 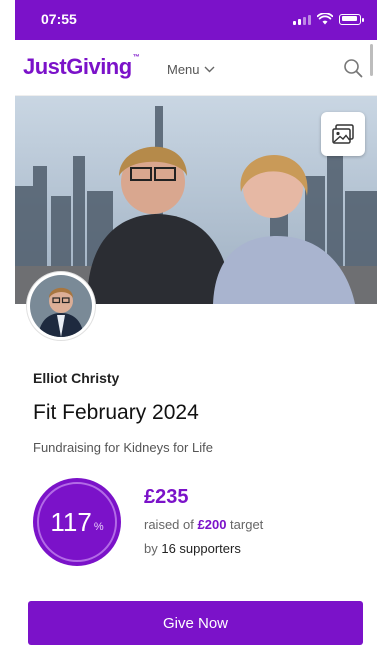 I want to click on top-nav: JustGiving™ Menu, so click(x=196, y=68).